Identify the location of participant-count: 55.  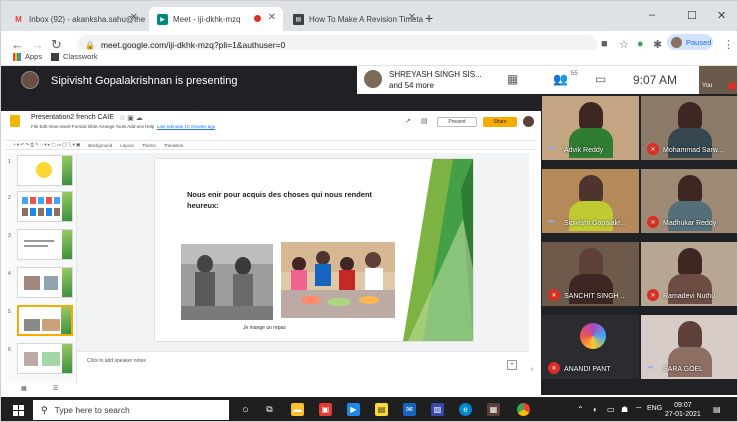
(574, 74).